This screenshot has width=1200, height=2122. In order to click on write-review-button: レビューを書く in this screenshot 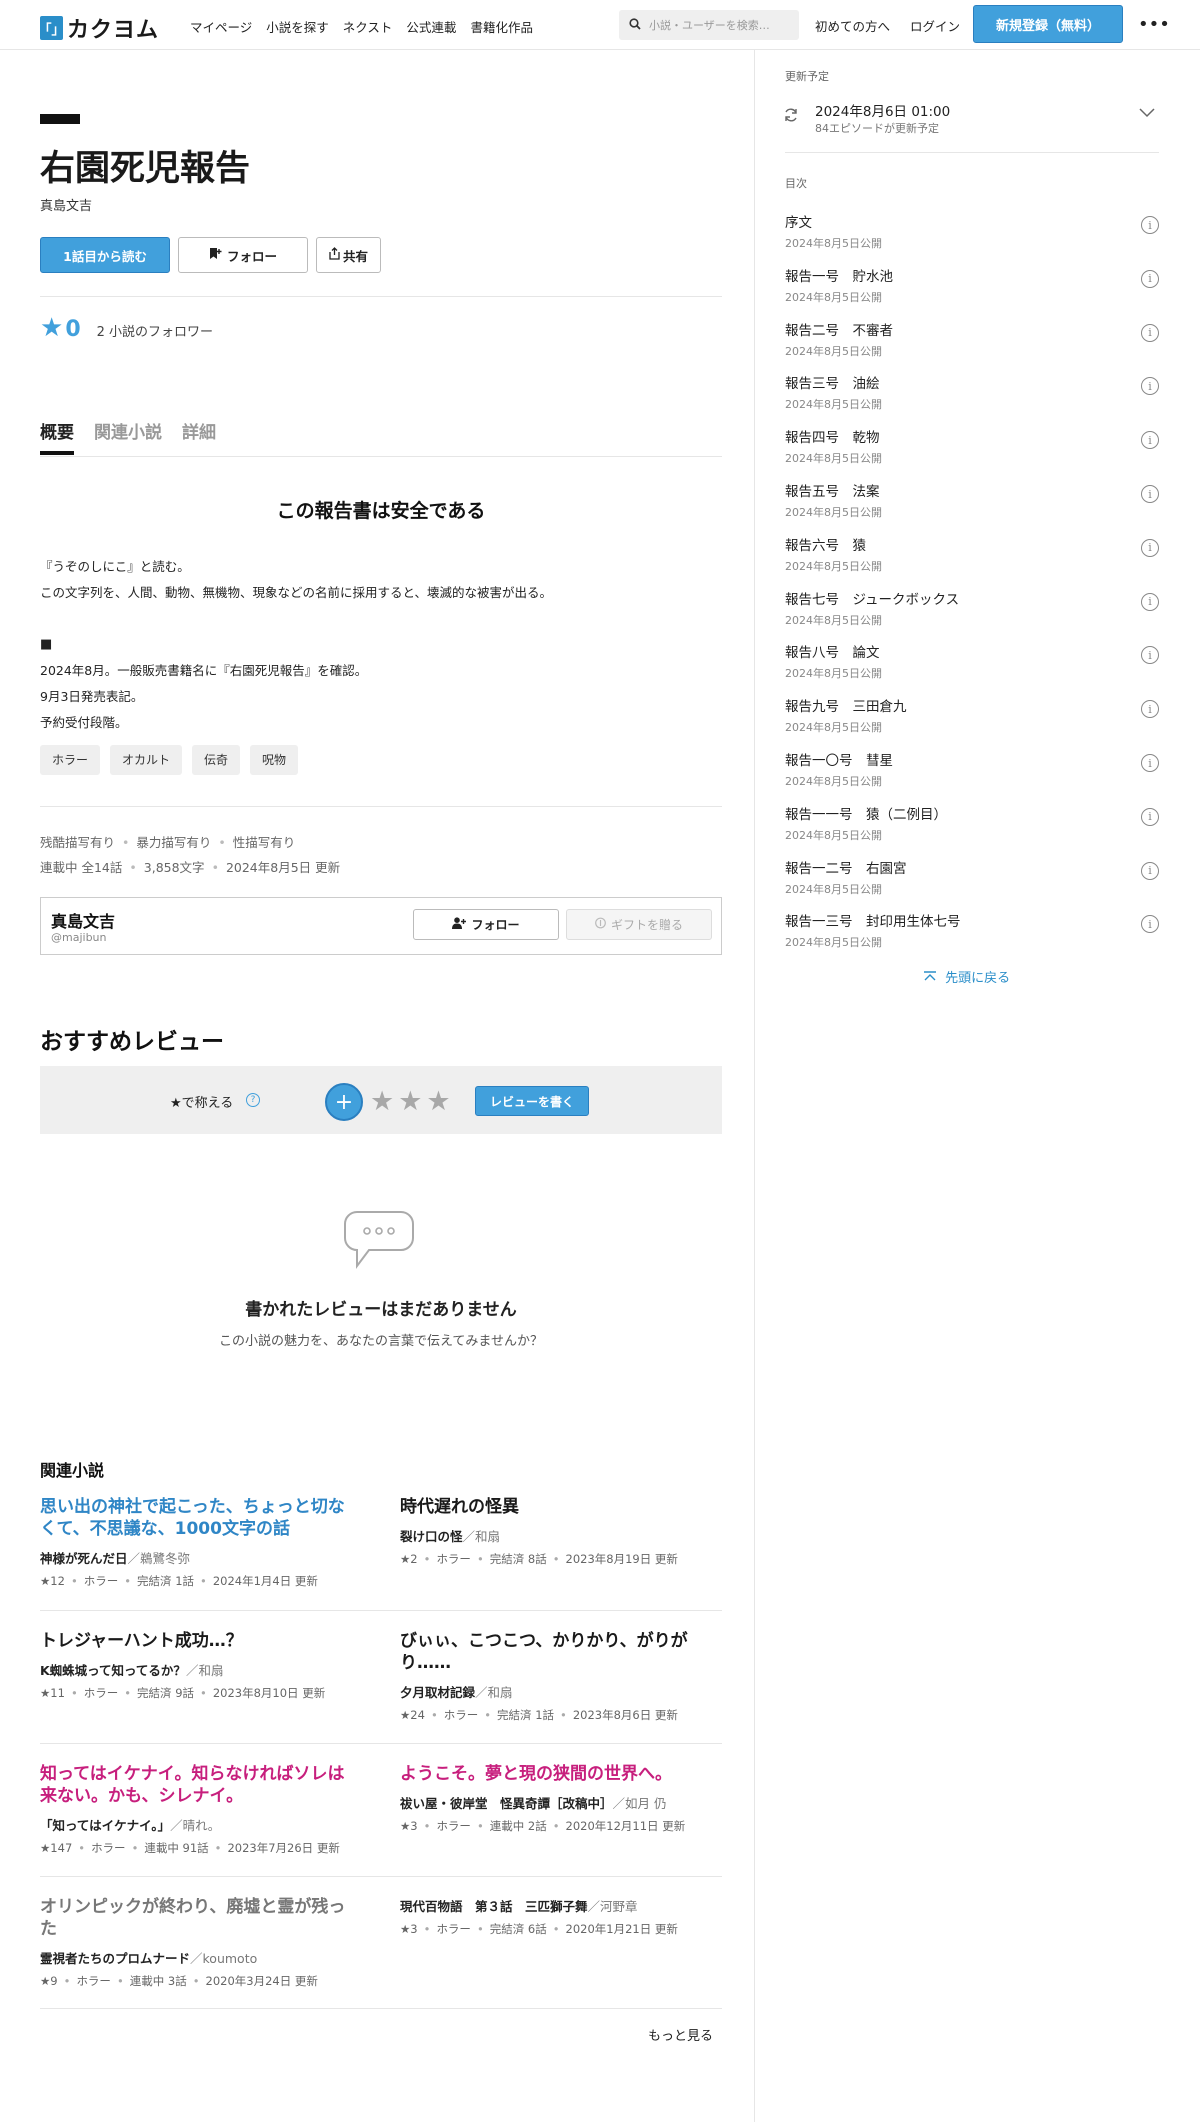, I will do `click(532, 1101)`.